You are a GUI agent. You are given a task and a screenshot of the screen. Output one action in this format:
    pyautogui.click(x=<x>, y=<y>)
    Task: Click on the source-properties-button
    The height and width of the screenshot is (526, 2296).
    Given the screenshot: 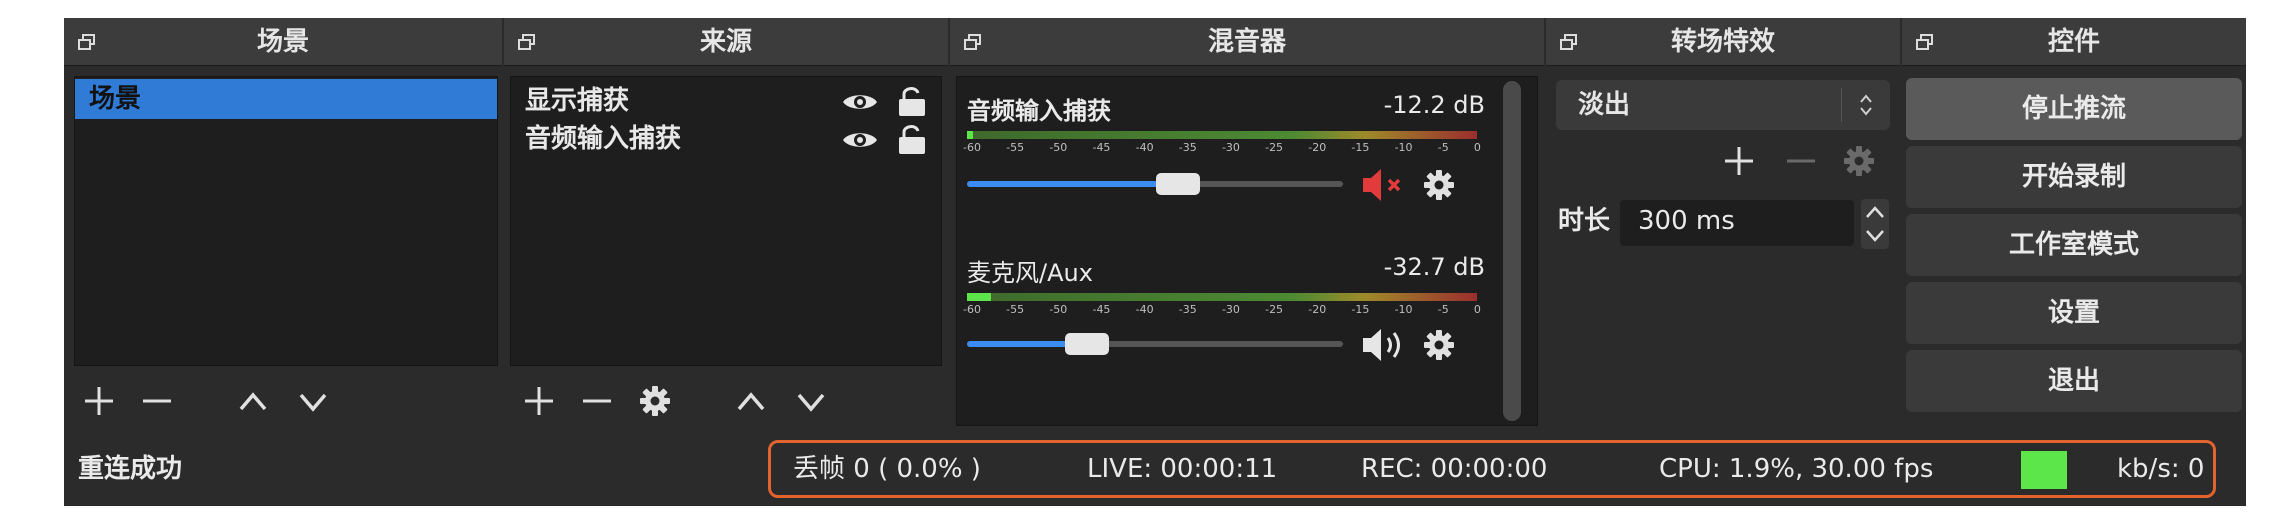 What is the action you would take?
    pyautogui.click(x=655, y=401)
    